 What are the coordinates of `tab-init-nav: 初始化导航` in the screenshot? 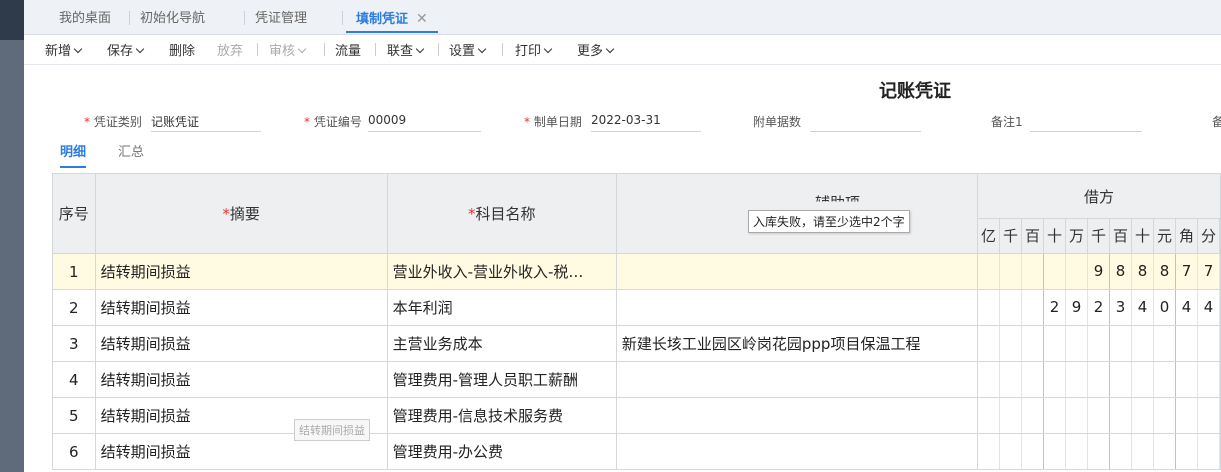 It's located at (172, 17).